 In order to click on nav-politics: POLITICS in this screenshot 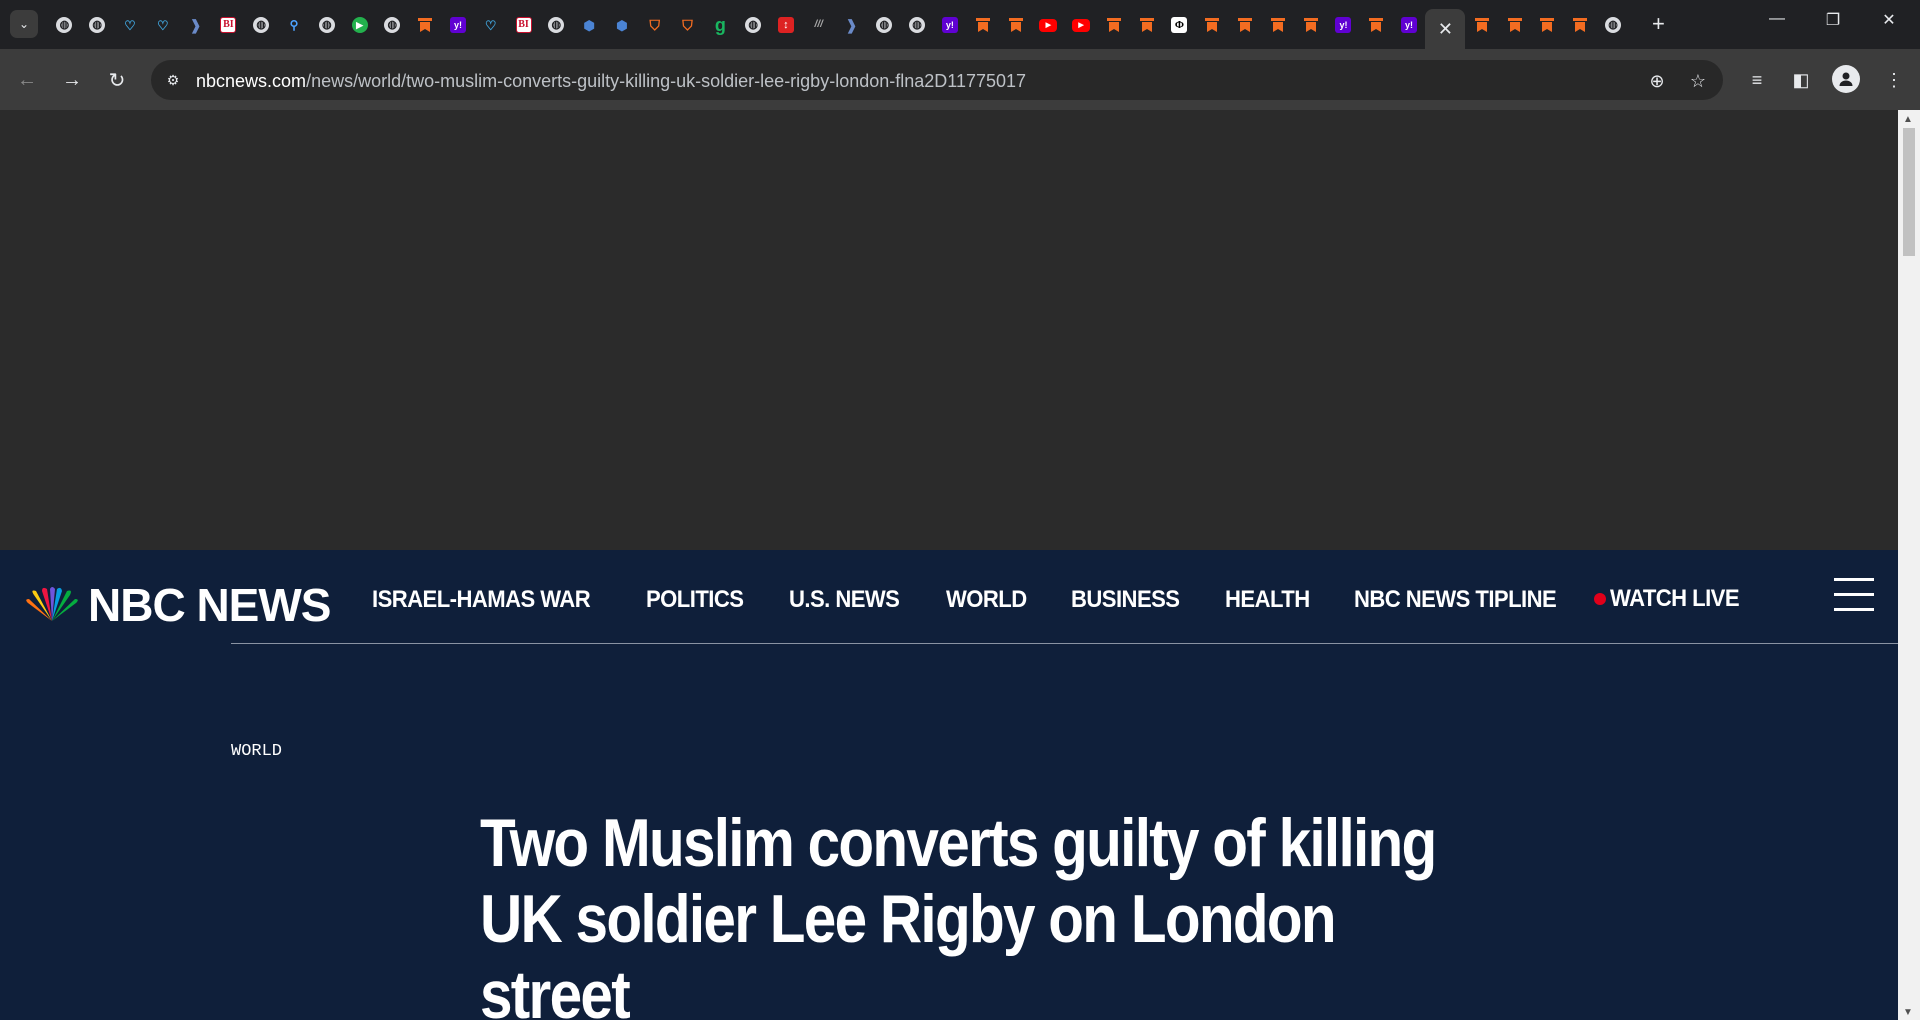, I will do `click(695, 600)`.